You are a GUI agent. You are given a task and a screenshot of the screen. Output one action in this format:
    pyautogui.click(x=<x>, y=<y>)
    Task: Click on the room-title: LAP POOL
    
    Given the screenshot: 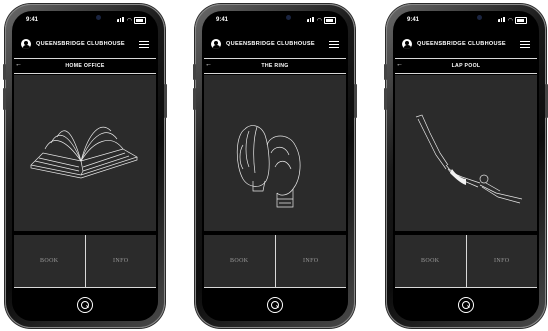 What is the action you would take?
    pyautogui.click(x=466, y=66)
    